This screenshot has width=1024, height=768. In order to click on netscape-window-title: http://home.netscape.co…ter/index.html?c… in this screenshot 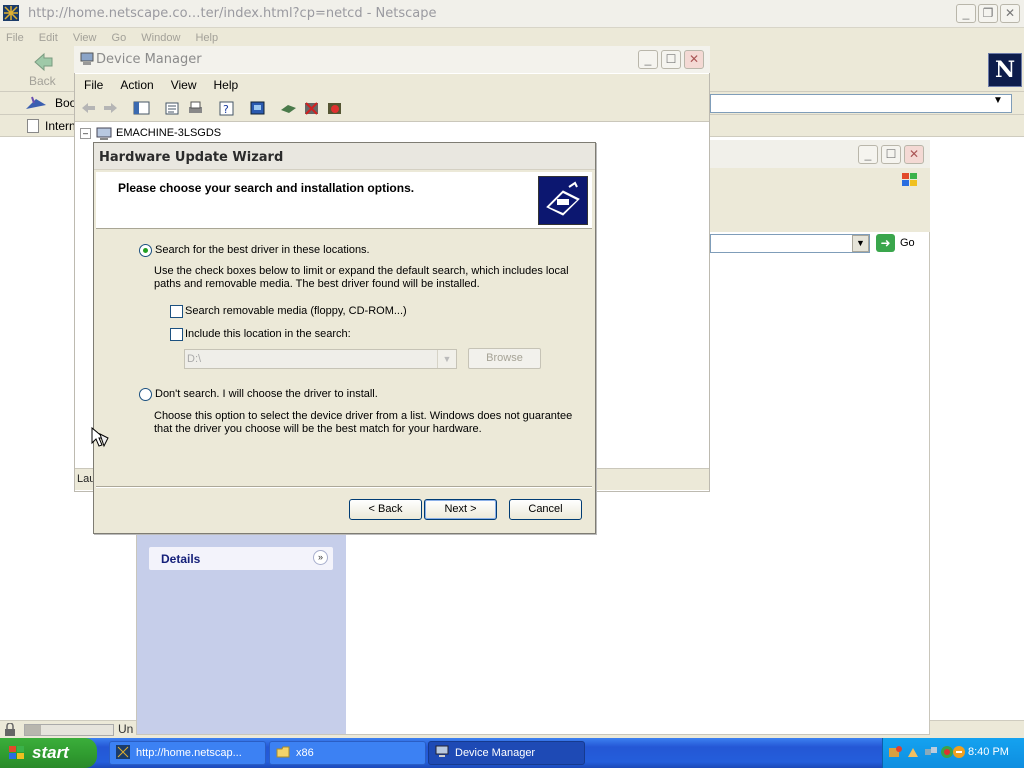, I will do `click(232, 13)`.